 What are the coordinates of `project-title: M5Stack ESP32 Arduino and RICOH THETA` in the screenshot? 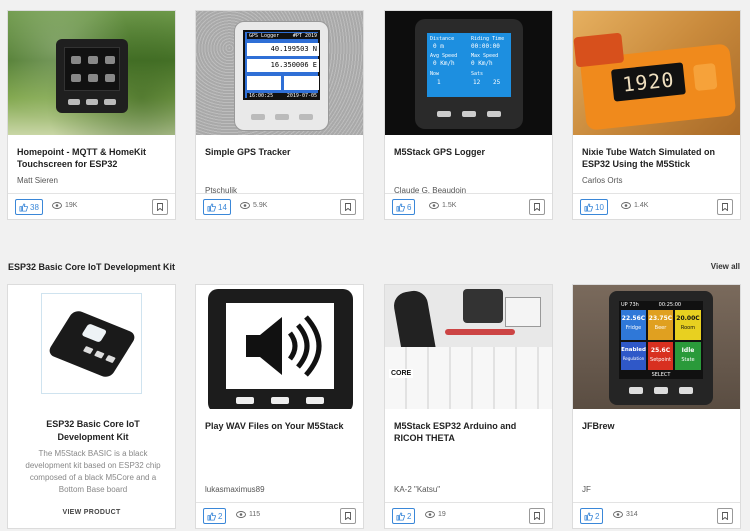 It's located at (469, 432).